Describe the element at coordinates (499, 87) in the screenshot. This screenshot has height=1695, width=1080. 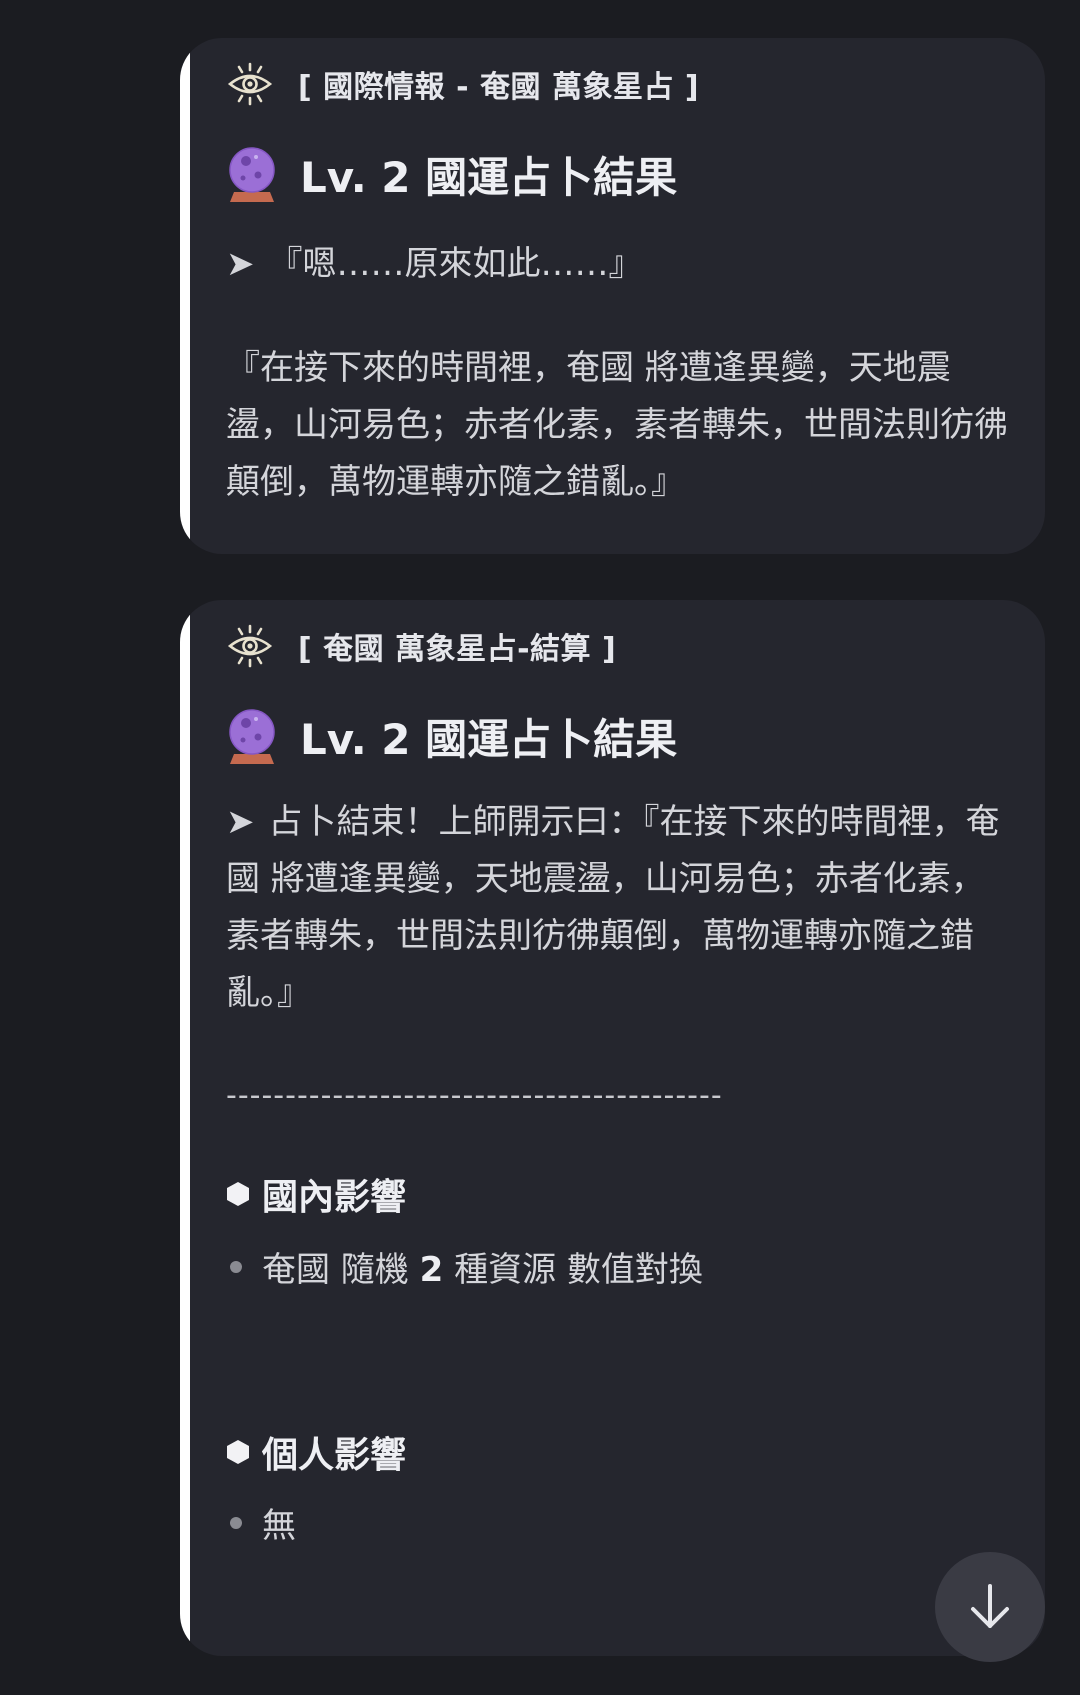
I see `card-header-label: [ 國際情報 - 奄國 萬象星占 ]` at that location.